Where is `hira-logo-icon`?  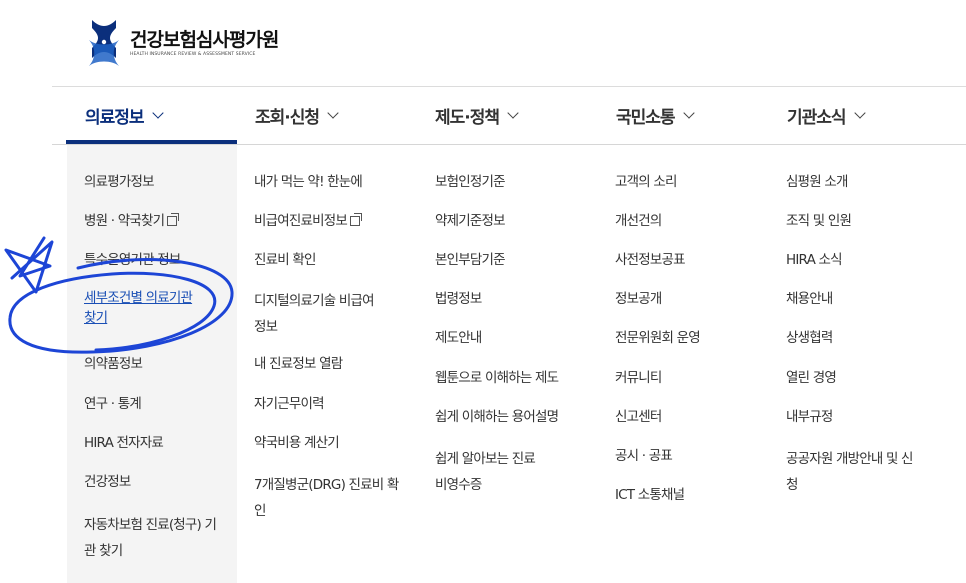 hira-logo-icon is located at coordinates (104, 43).